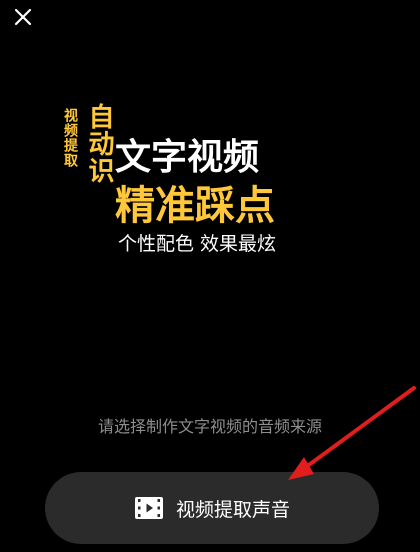 The image size is (420, 552). What do you see at coordinates (99, 143) in the screenshot?
I see `promo-vertical-big: 自动识` at bounding box center [99, 143].